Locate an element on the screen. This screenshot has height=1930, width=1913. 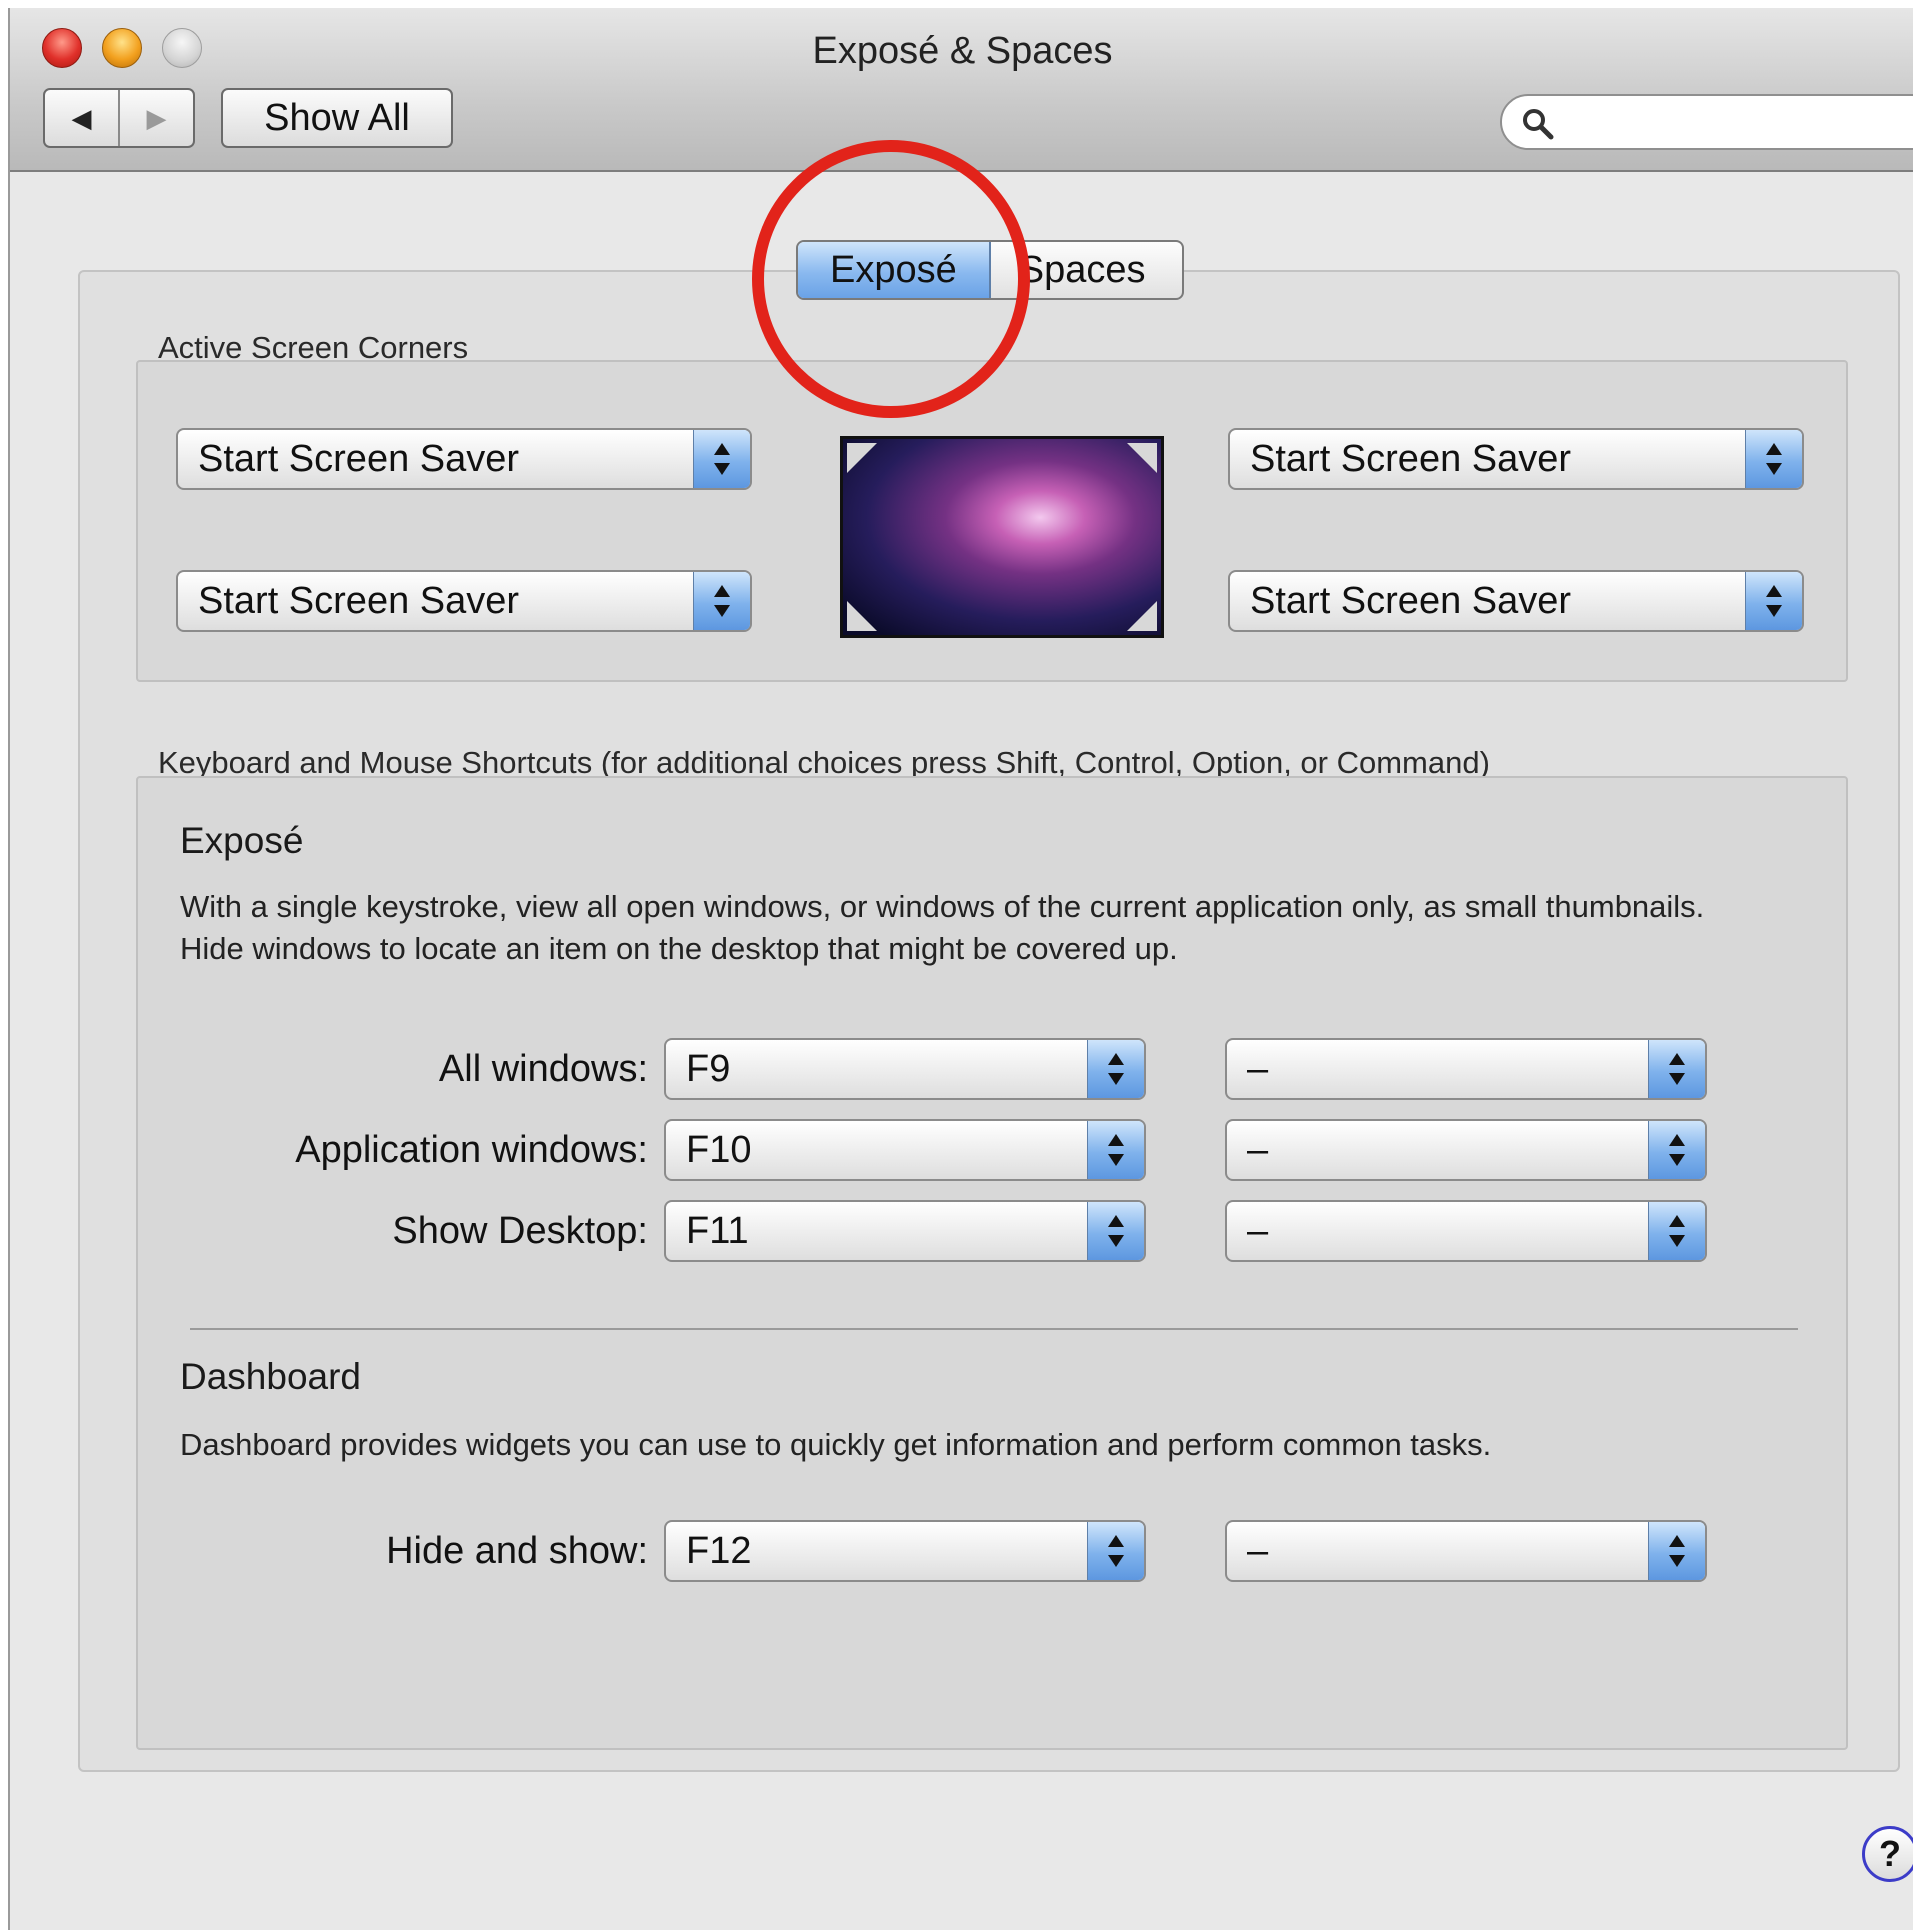
show-desktop-mouse-value: – is located at coordinates (1258, 1231).